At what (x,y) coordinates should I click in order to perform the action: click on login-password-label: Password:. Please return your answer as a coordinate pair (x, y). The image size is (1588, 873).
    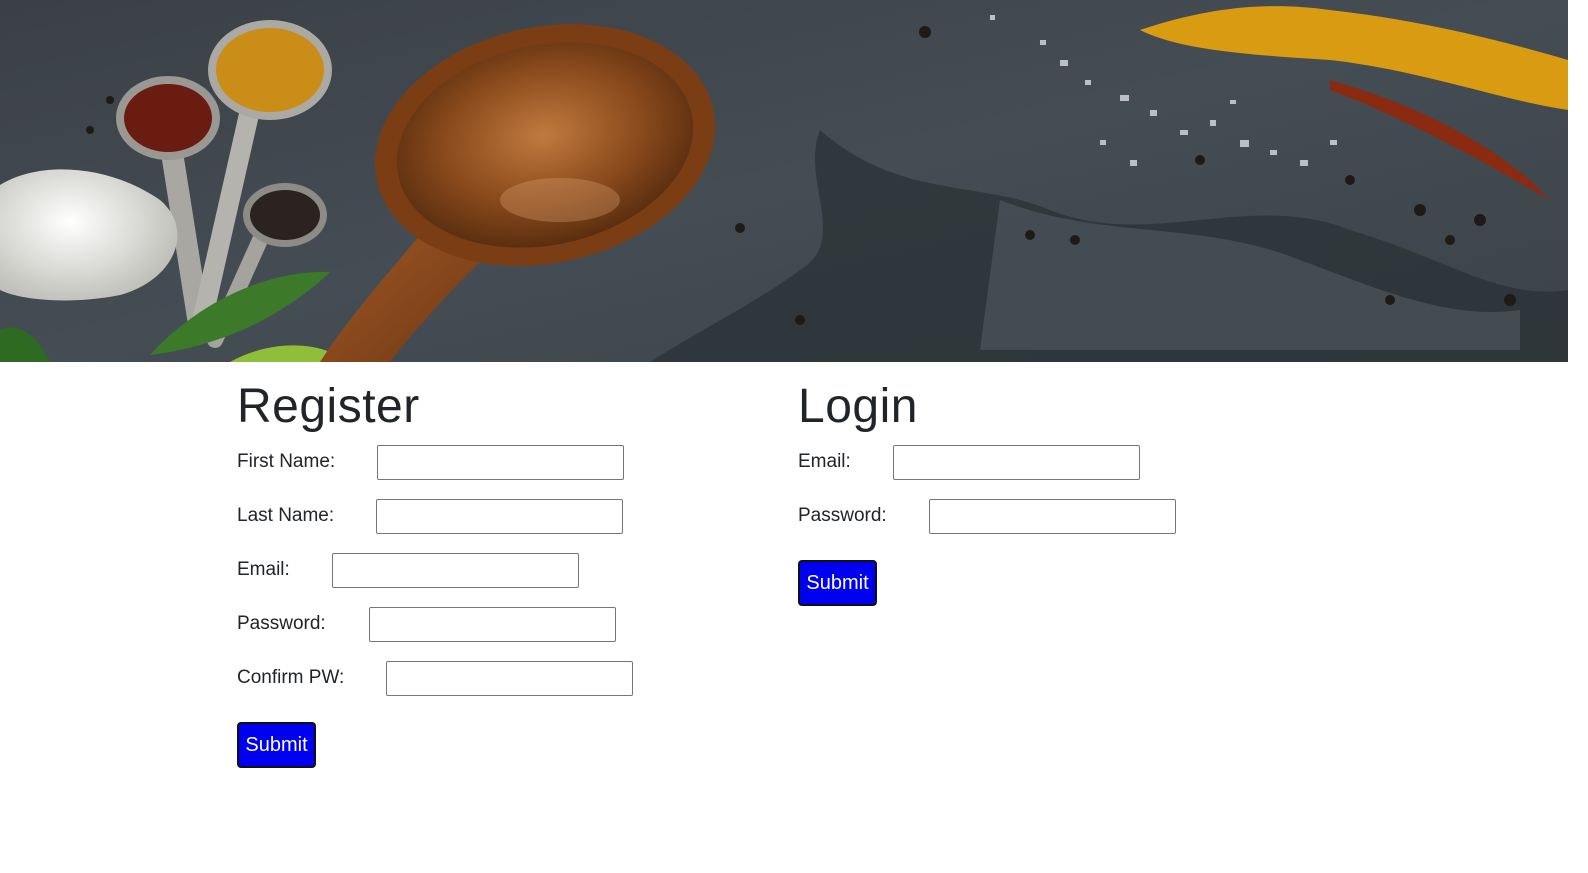
    Looking at the image, I should click on (842, 515).